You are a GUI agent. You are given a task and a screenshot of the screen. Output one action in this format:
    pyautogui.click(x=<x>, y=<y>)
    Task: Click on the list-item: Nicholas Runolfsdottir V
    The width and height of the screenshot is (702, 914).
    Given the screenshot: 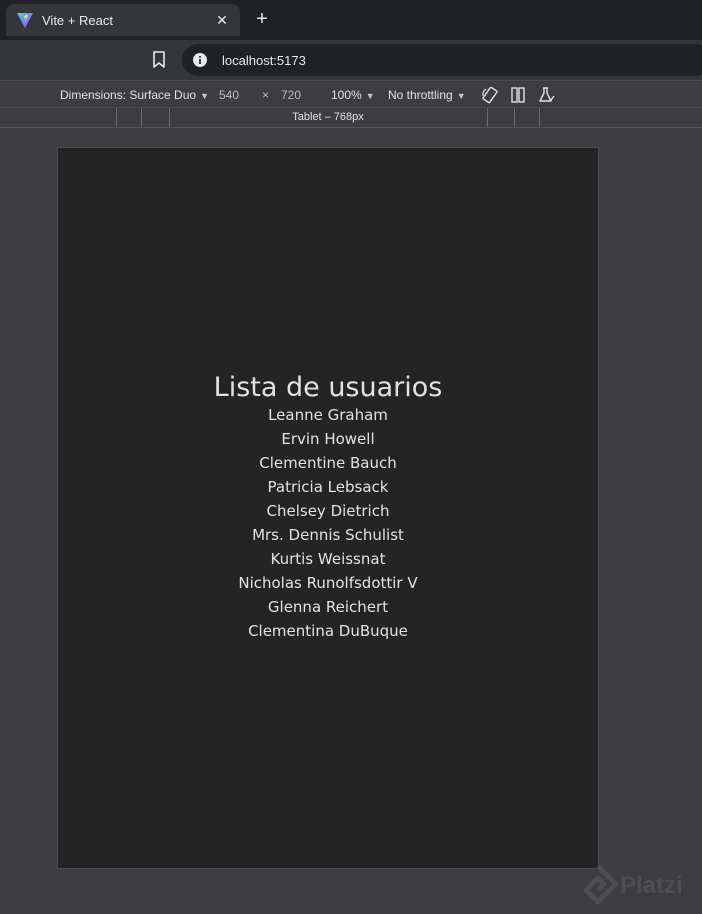 What is the action you would take?
    pyautogui.click(x=328, y=583)
    